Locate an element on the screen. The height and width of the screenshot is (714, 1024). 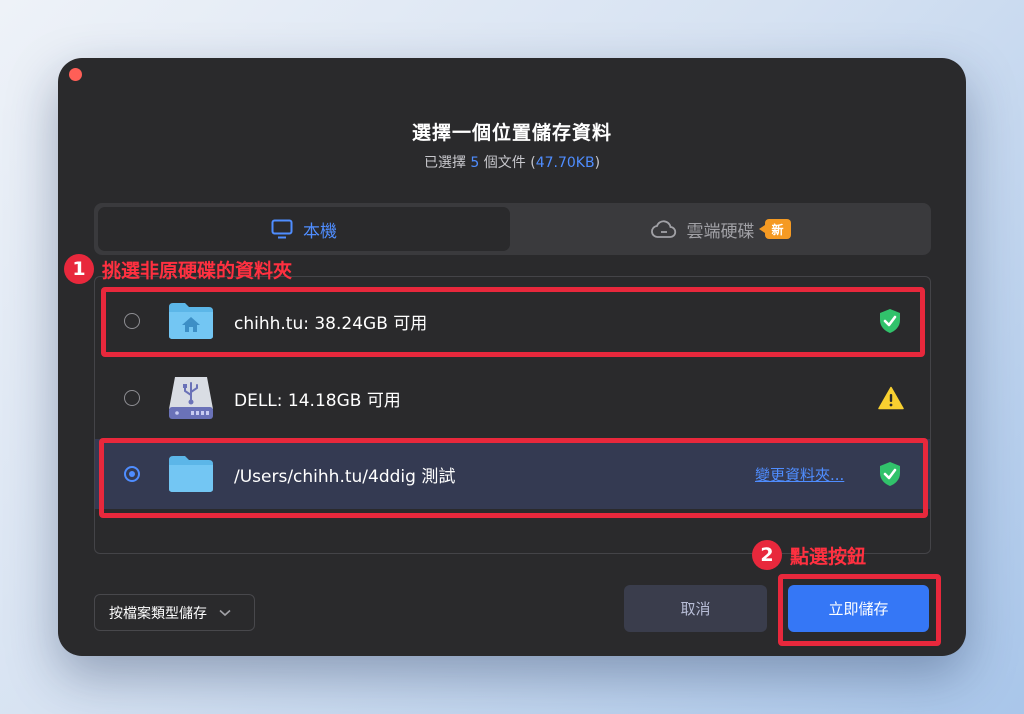
step1-callout: 1 挑選非原硬碟的資料夾 is located at coordinates (178, 269).